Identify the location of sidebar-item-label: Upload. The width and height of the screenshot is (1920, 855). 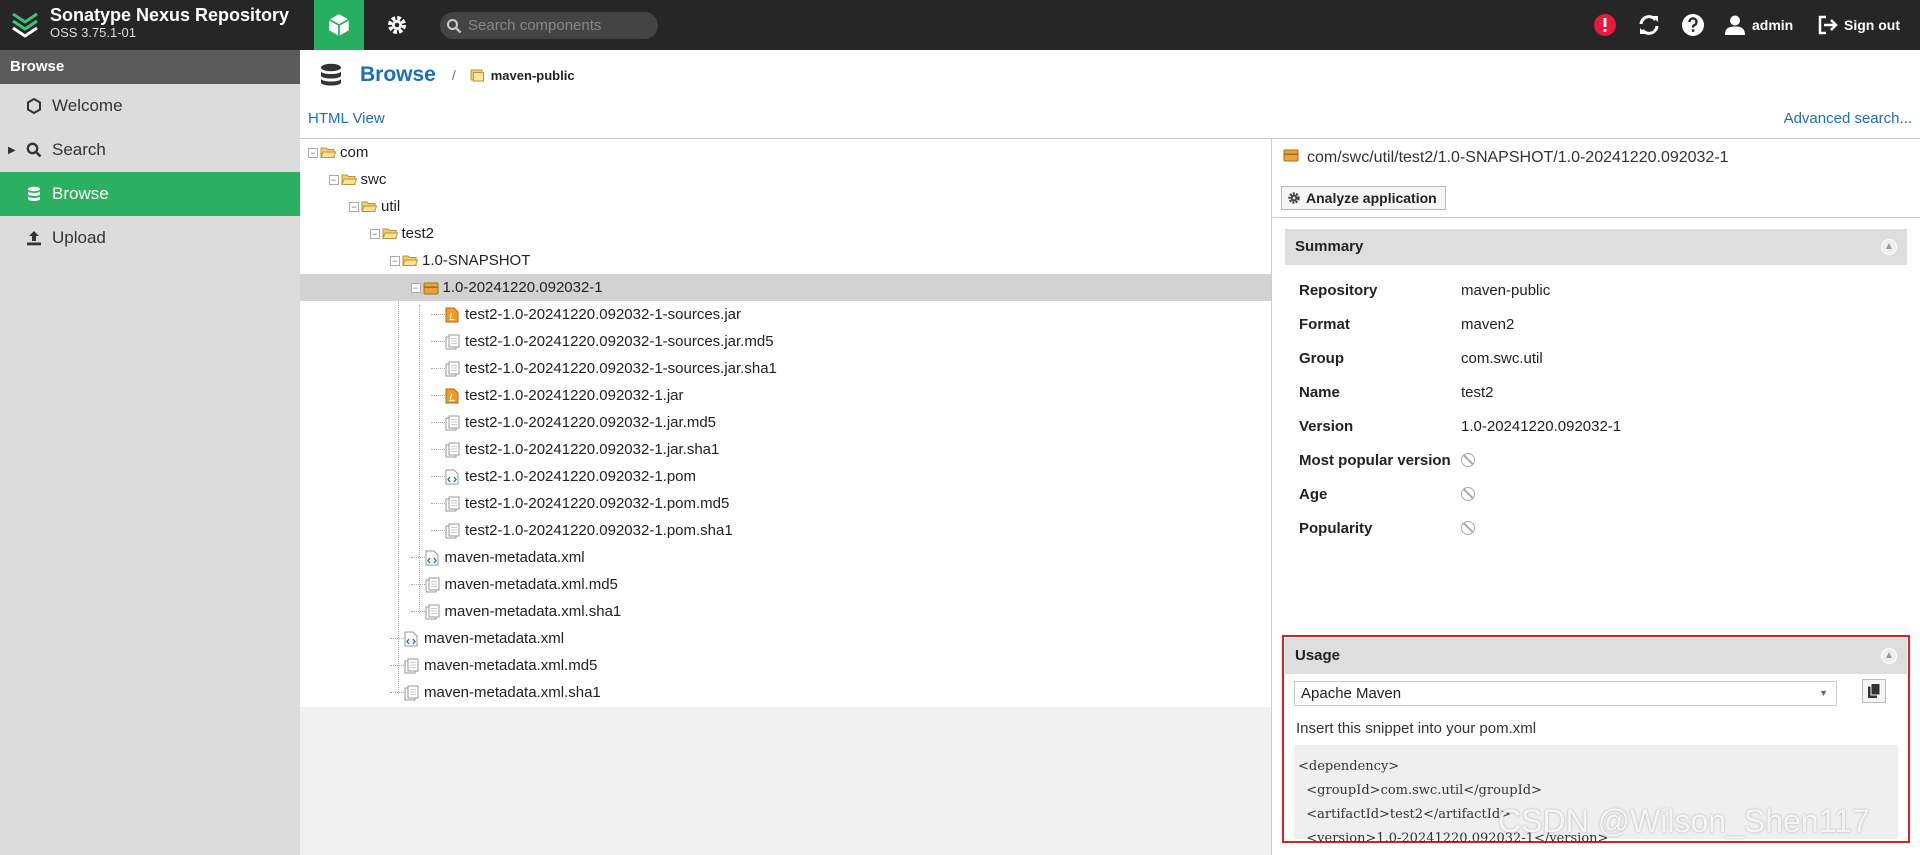
(79, 237).